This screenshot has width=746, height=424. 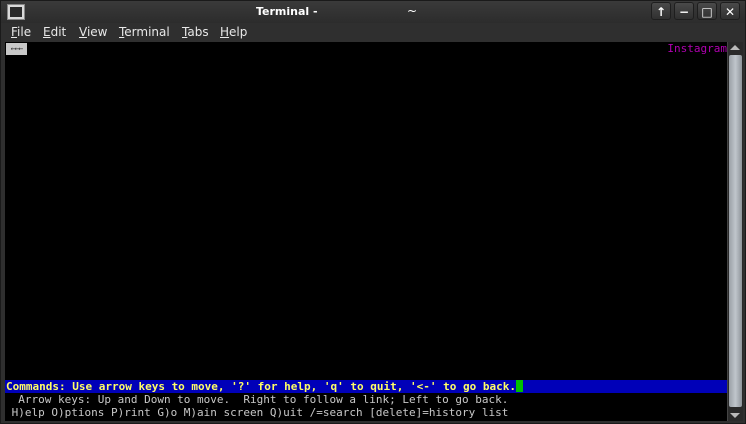 I want to click on close-icon: ✕, so click(x=730, y=12).